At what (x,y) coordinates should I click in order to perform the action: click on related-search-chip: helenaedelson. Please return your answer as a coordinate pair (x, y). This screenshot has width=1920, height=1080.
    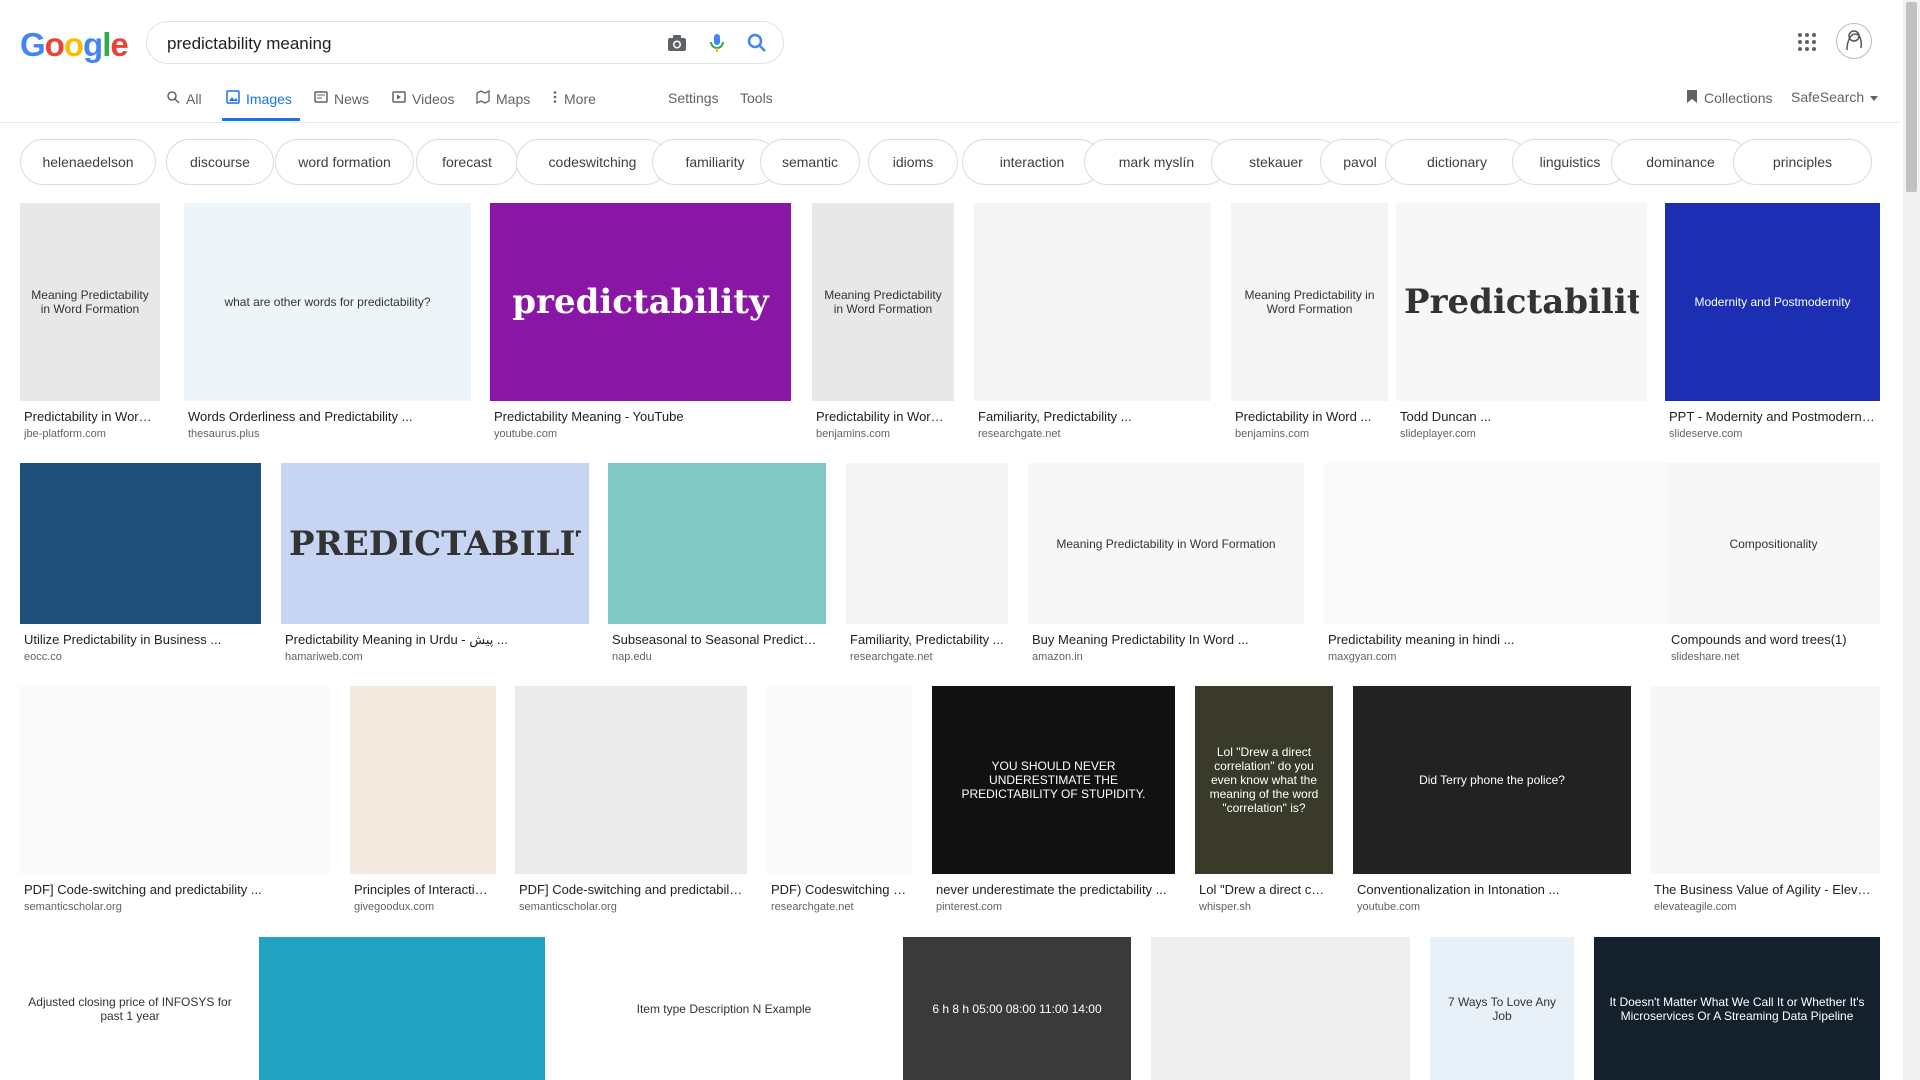
    Looking at the image, I should click on (88, 162).